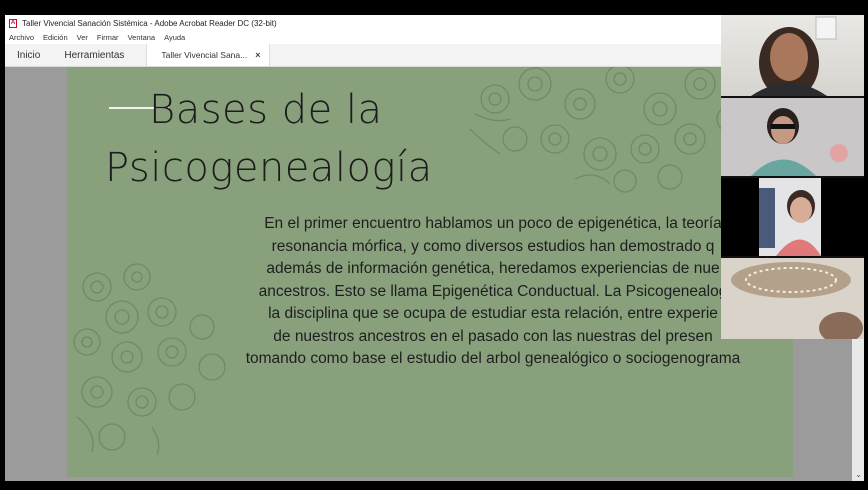 The width and height of the screenshot is (868, 490). I want to click on video-participants-panel, so click(792, 177).